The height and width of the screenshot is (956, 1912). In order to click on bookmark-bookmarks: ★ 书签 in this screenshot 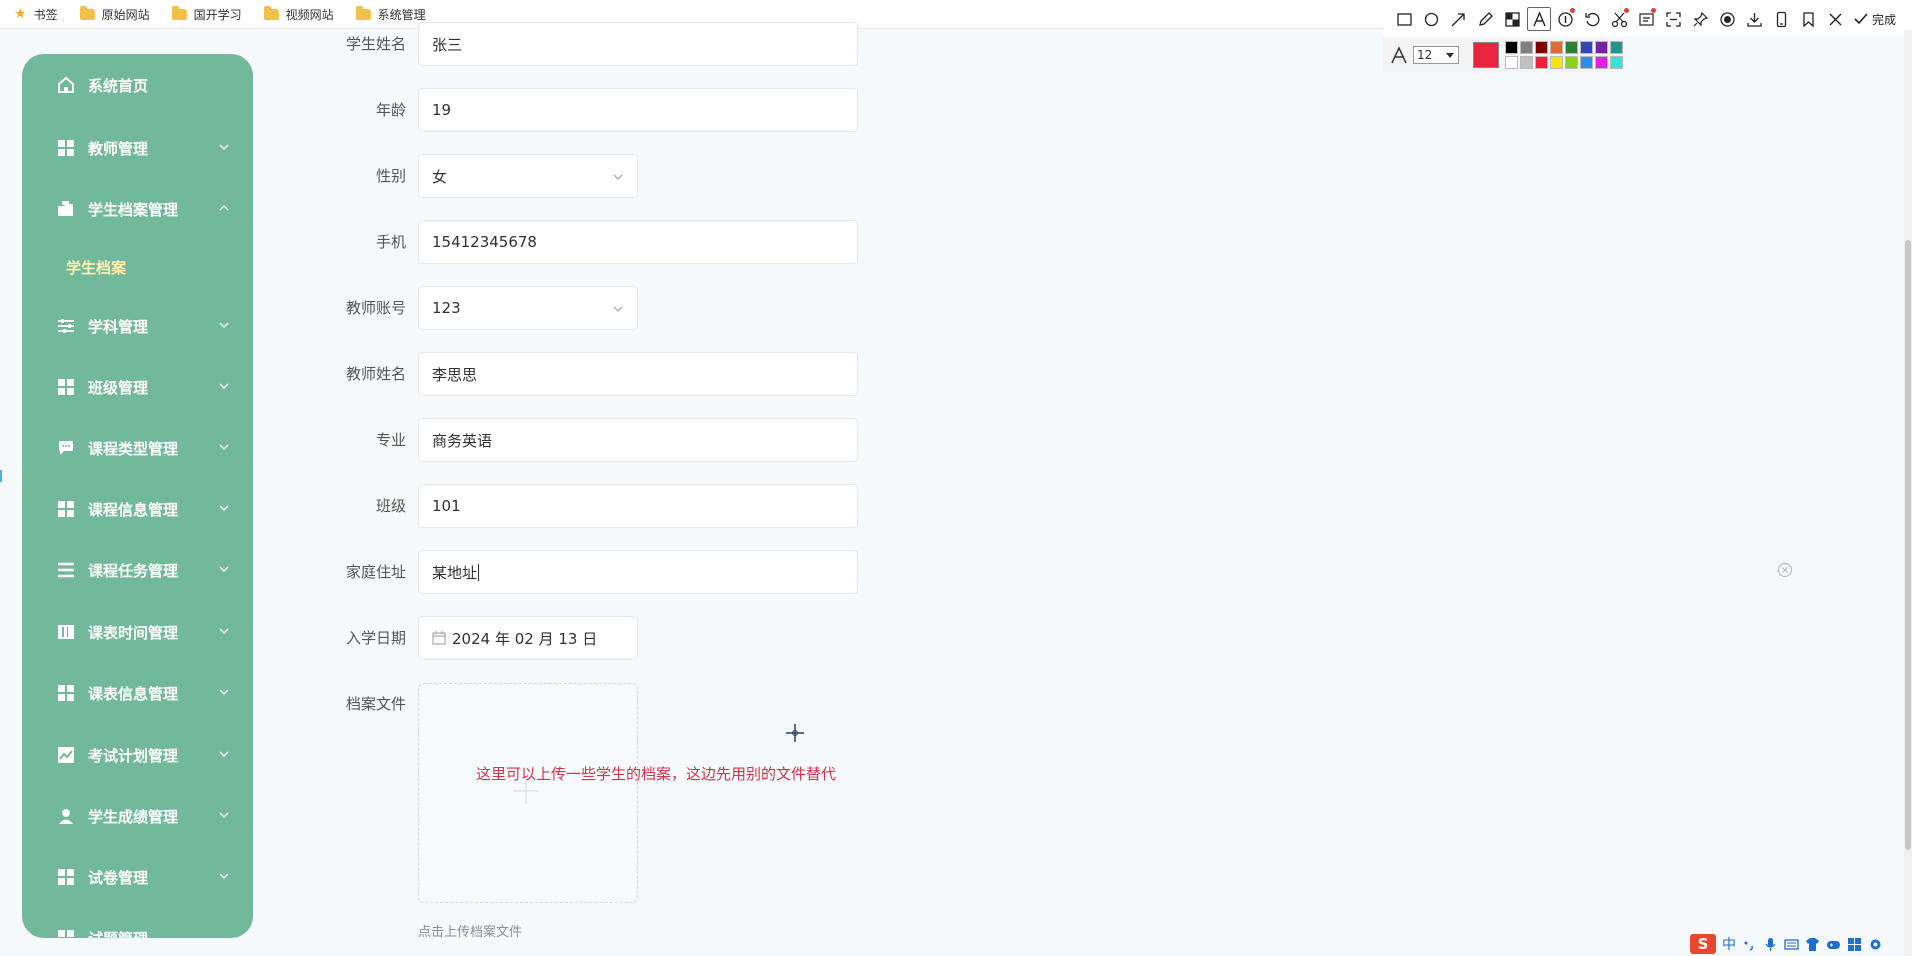, I will do `click(36, 14)`.